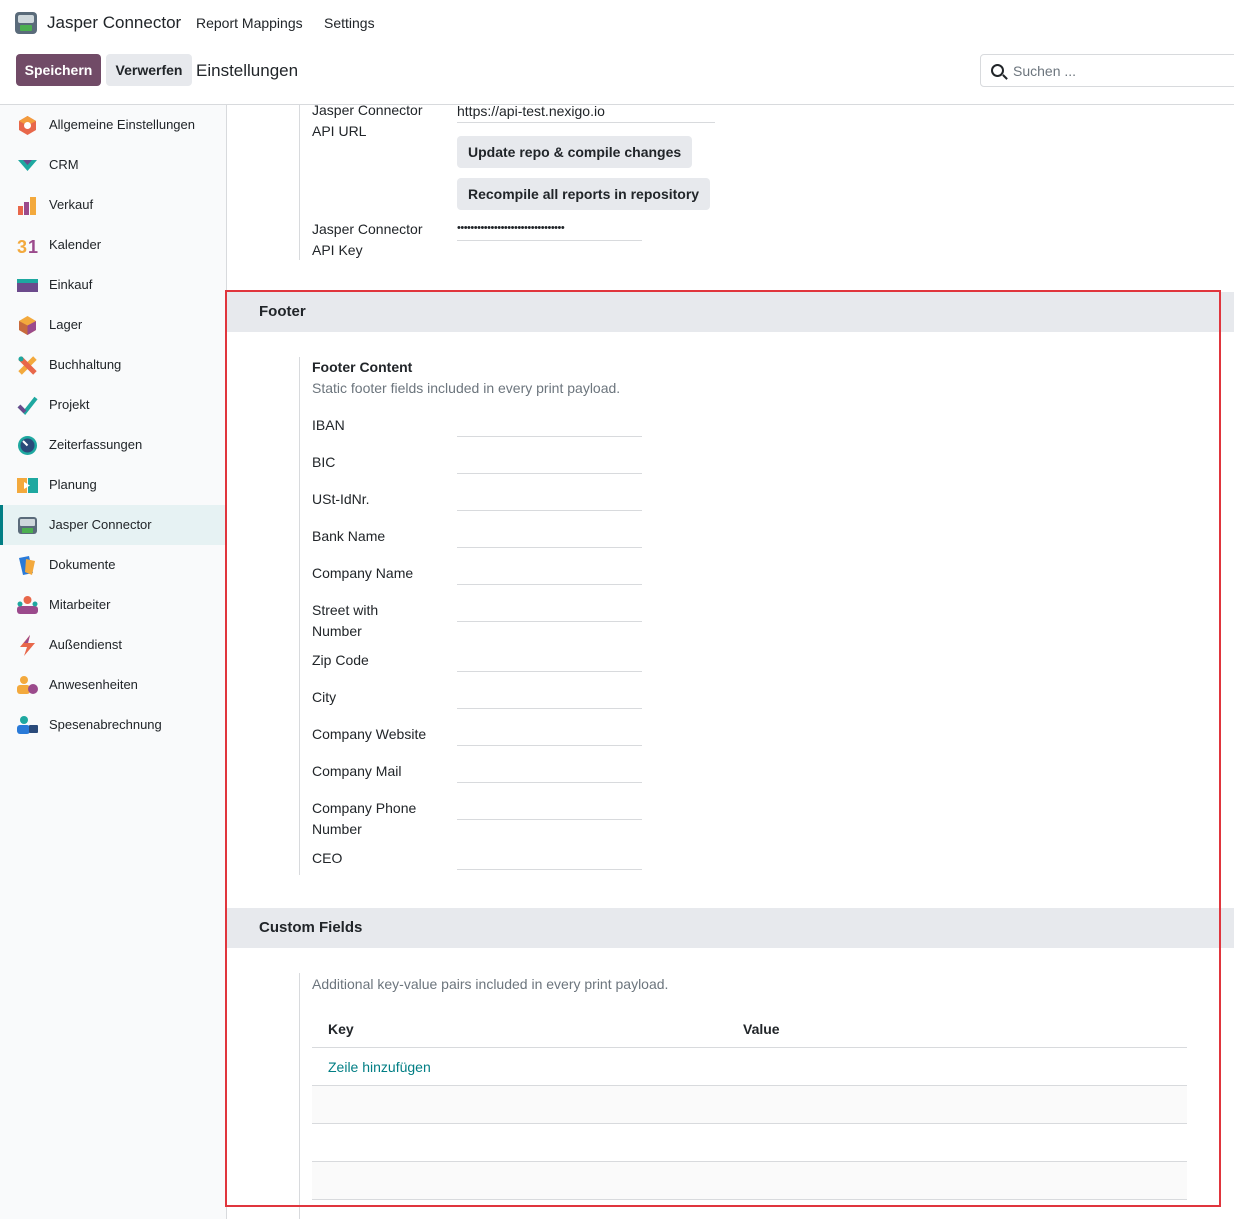 The height and width of the screenshot is (1219, 1234). I want to click on sidebar-item-purchase: Einkauf, so click(113, 285).